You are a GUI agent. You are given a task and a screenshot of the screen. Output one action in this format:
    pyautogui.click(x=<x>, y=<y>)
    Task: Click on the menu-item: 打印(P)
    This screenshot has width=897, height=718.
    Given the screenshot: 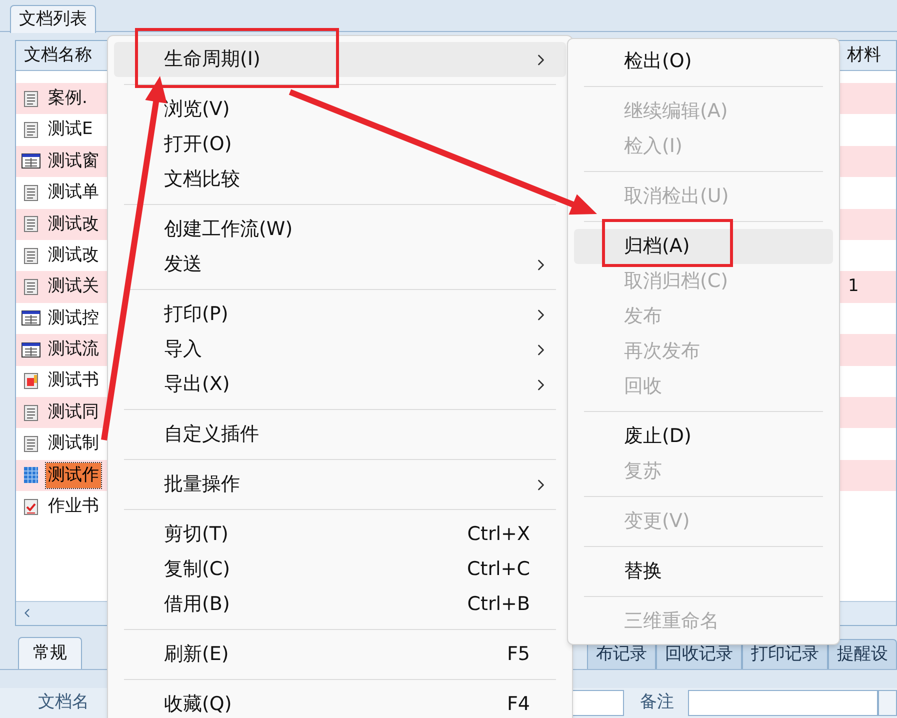 What is the action you would take?
    pyautogui.click(x=340, y=314)
    